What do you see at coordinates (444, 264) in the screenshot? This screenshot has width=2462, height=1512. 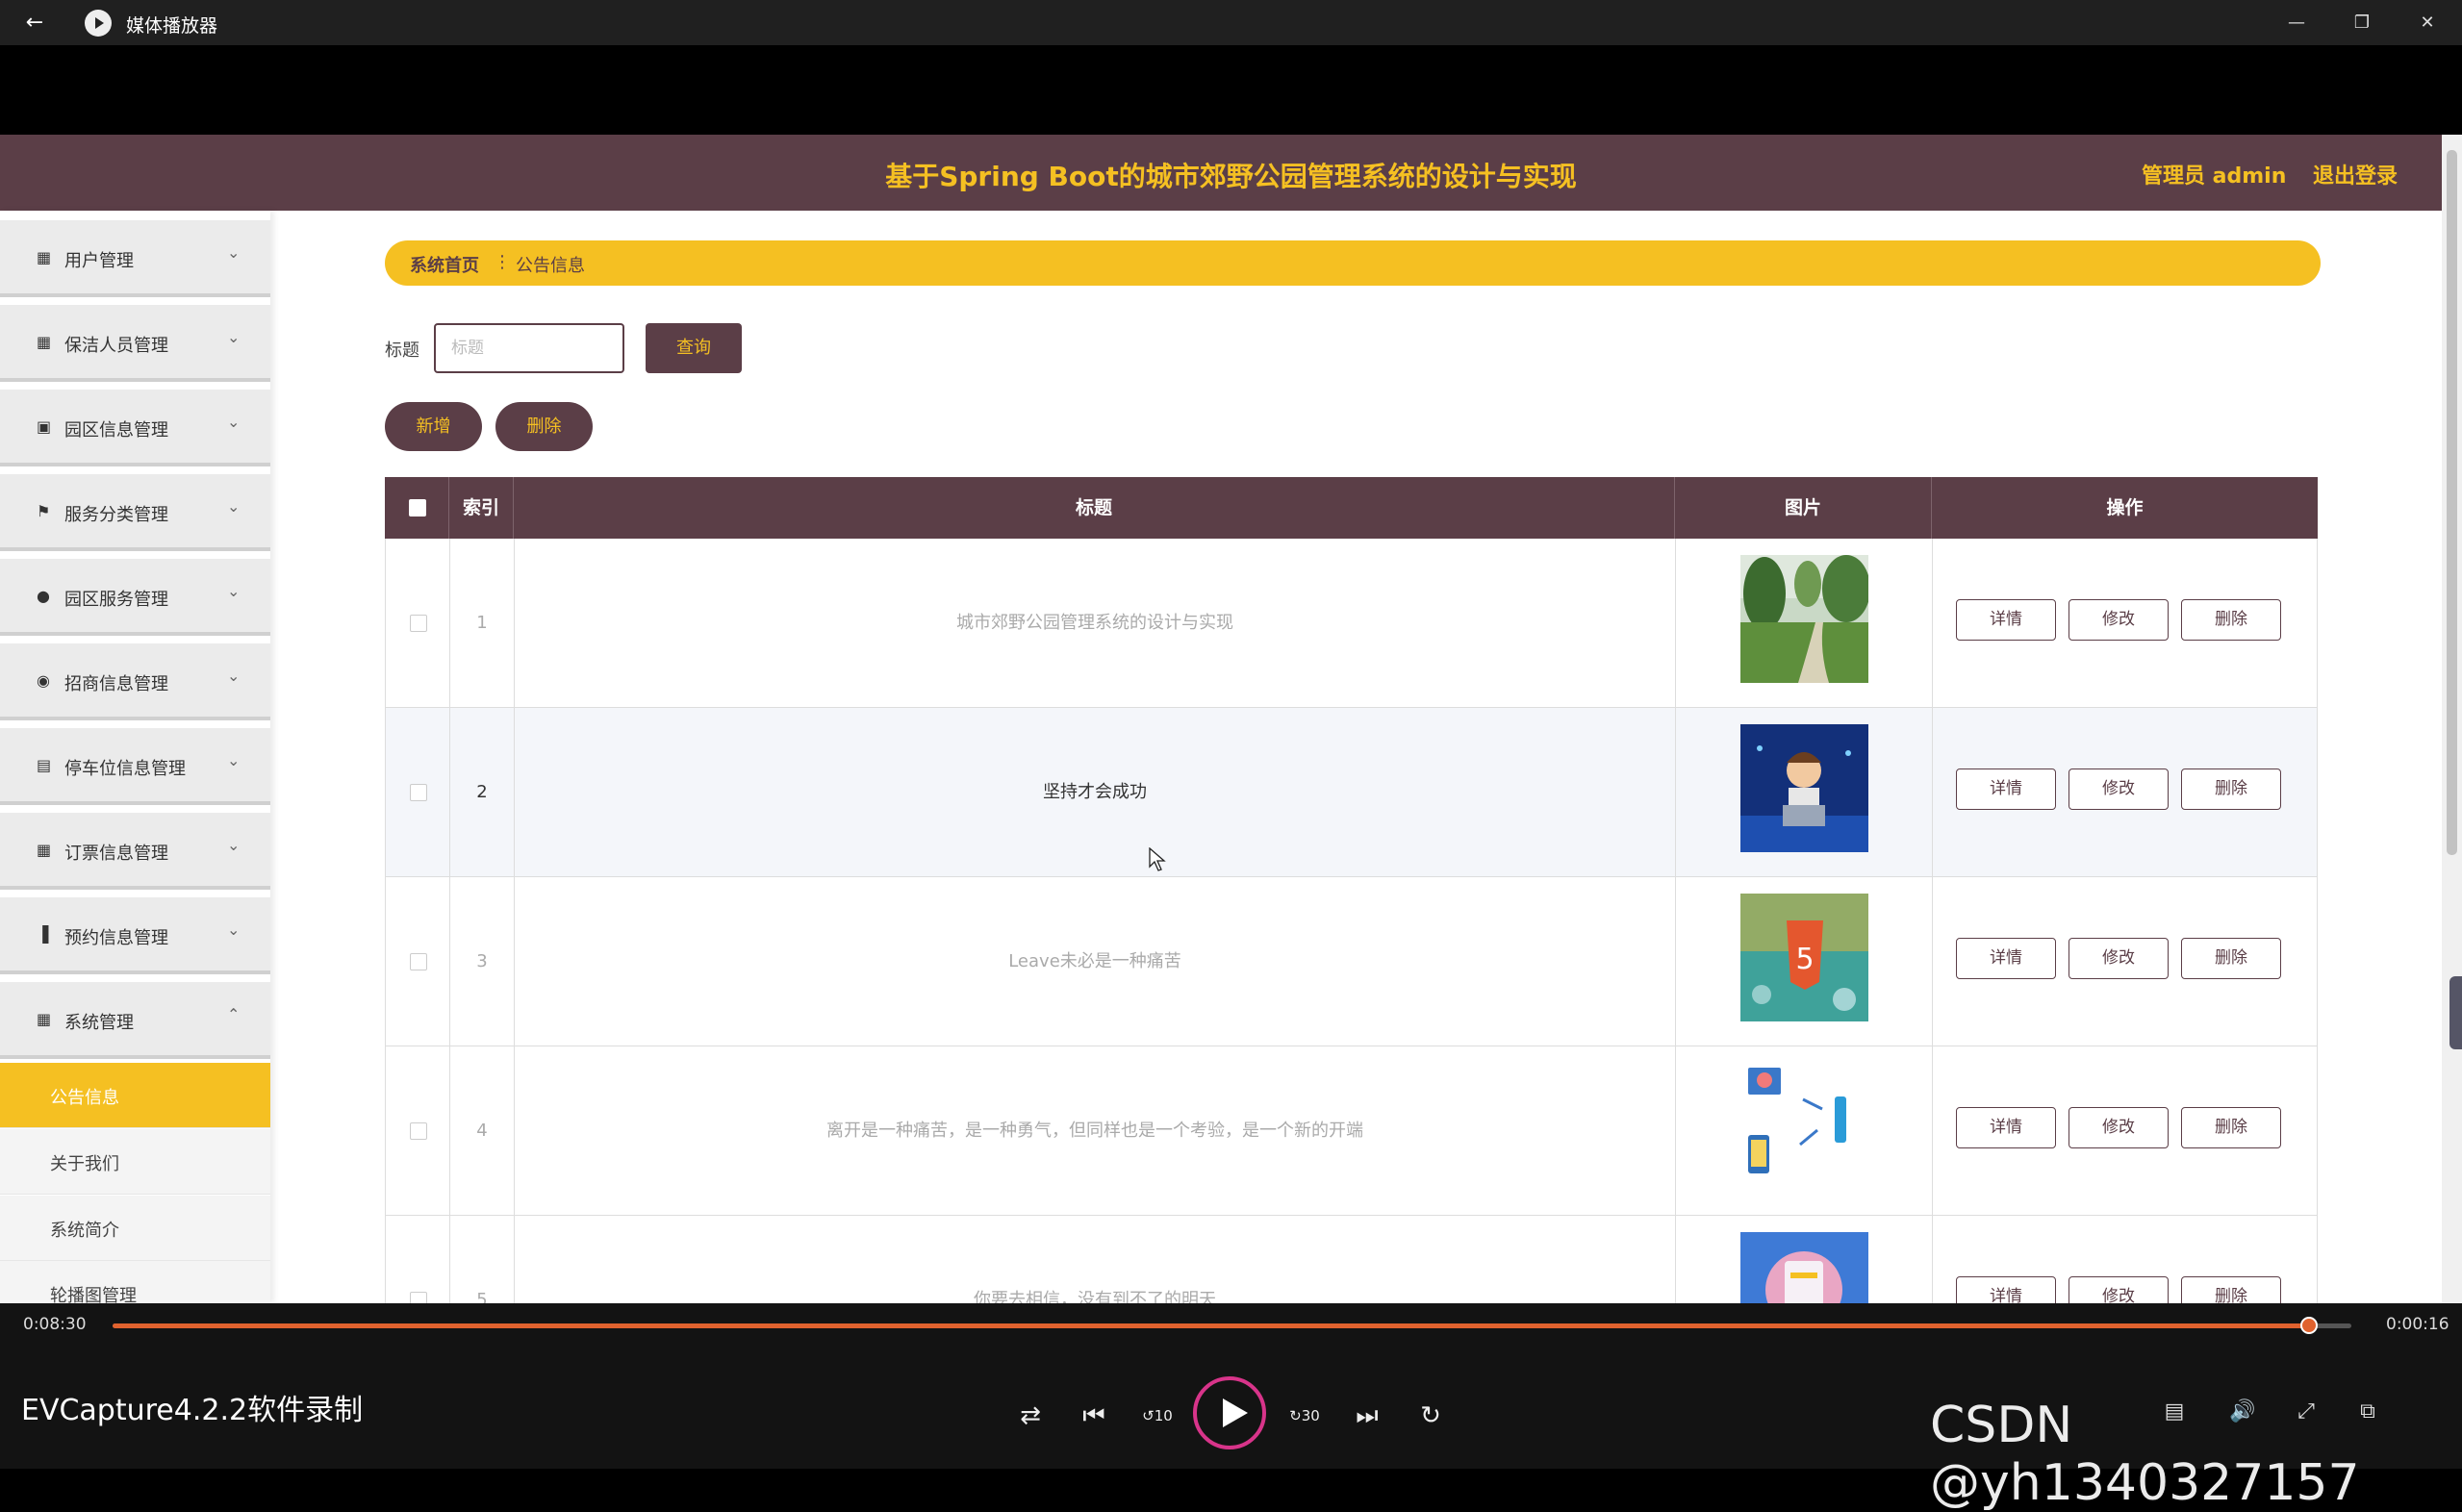 I see `breadcrumb-home: 系统首页` at bounding box center [444, 264].